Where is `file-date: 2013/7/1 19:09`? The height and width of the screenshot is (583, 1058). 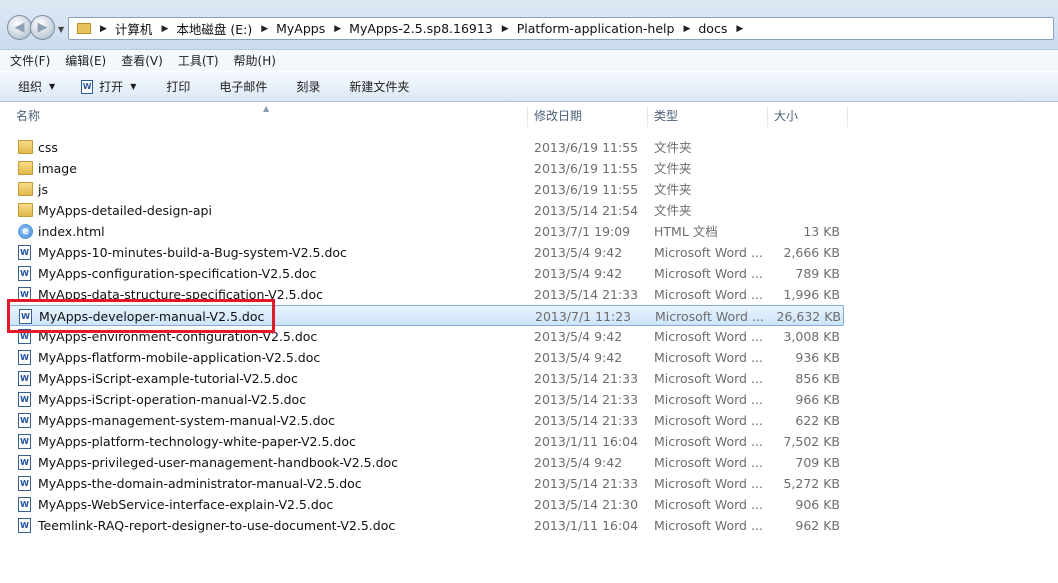
file-date: 2013/7/1 19:09 is located at coordinates (582, 231).